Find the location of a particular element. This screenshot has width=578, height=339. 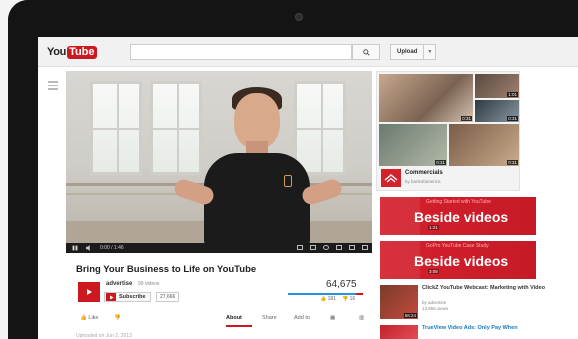

player-right-controls is located at coordinates (332, 247).